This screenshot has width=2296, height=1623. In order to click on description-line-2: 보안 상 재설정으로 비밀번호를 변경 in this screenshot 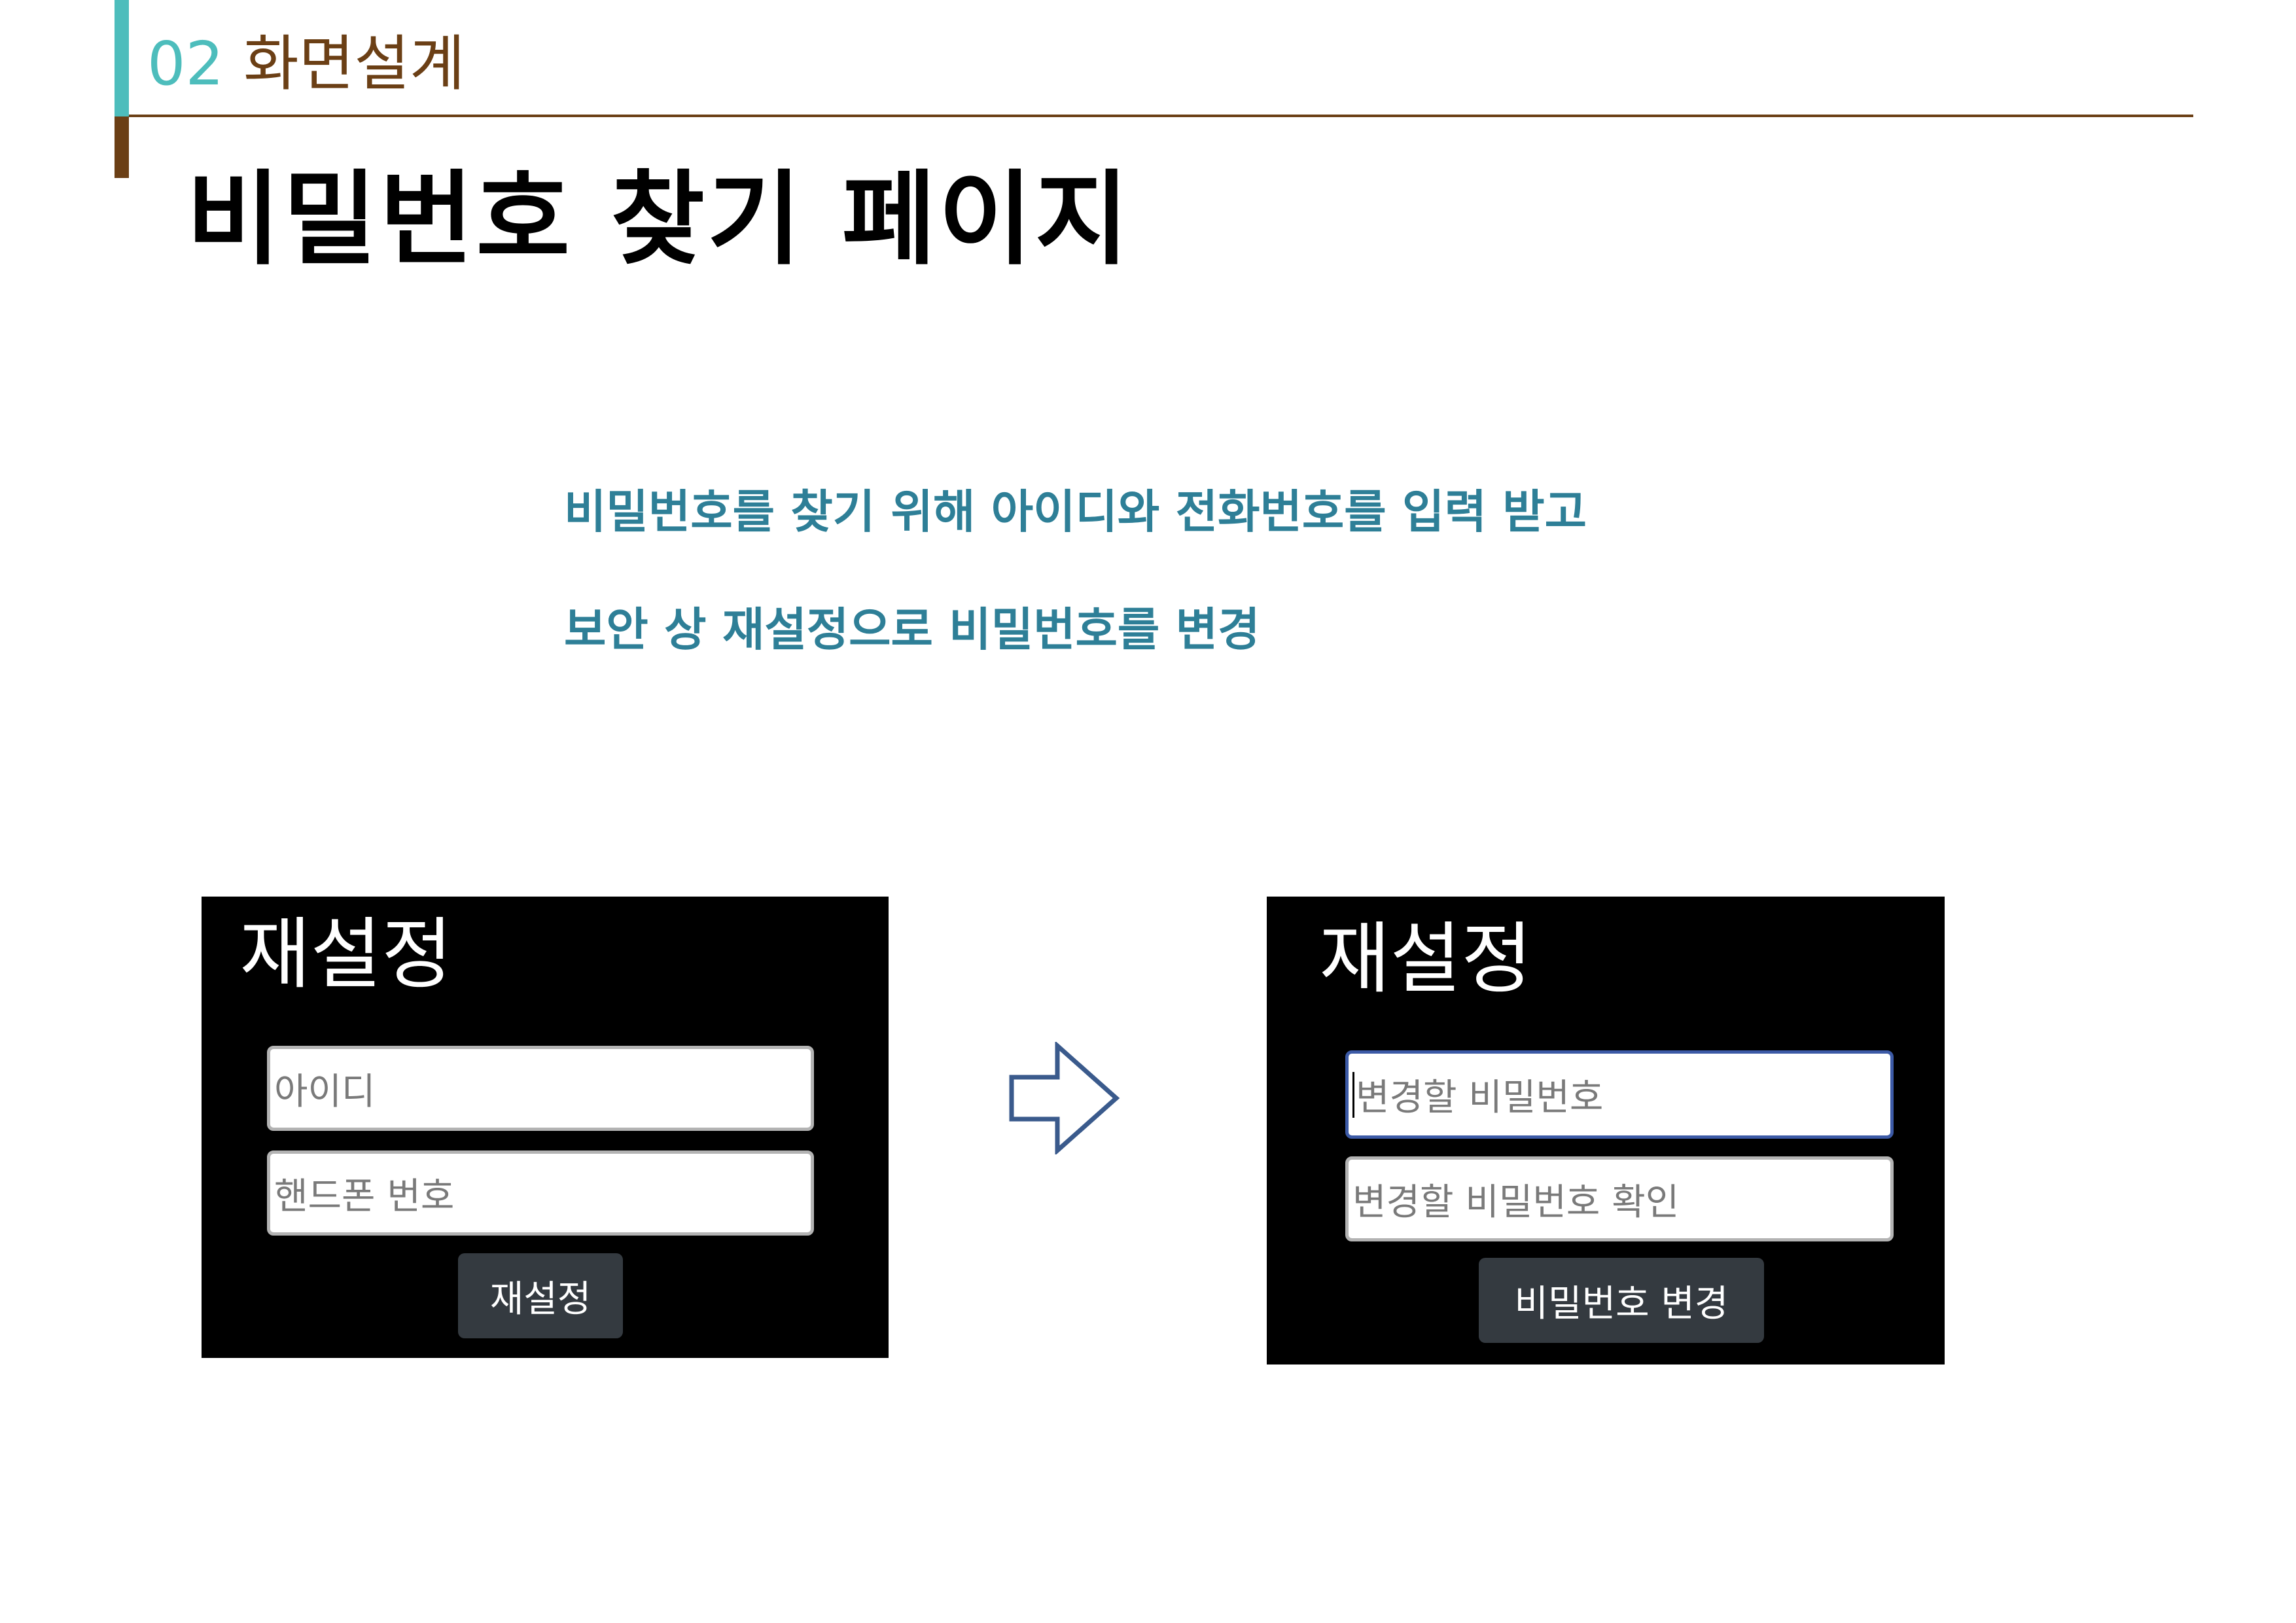, I will do `click(912, 629)`.